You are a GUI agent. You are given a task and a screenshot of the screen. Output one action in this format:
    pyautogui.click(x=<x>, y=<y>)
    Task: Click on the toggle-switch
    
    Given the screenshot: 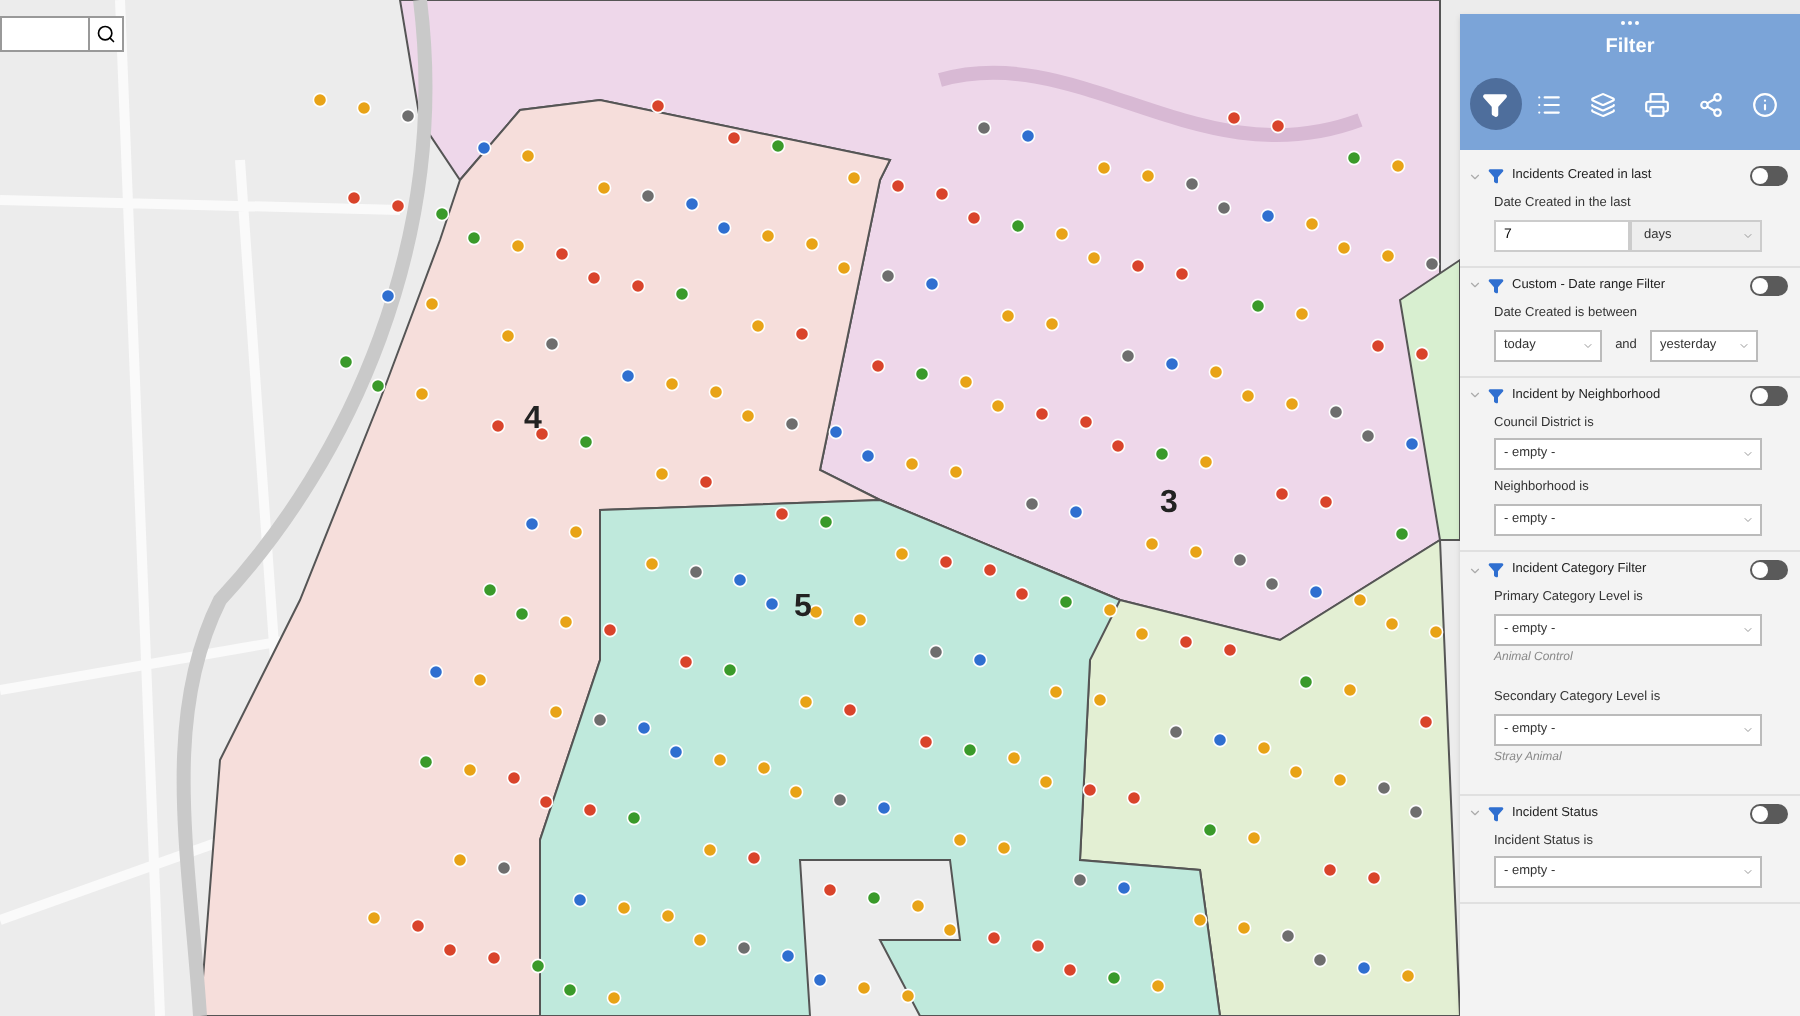 What is the action you would take?
    pyautogui.click(x=1769, y=570)
    